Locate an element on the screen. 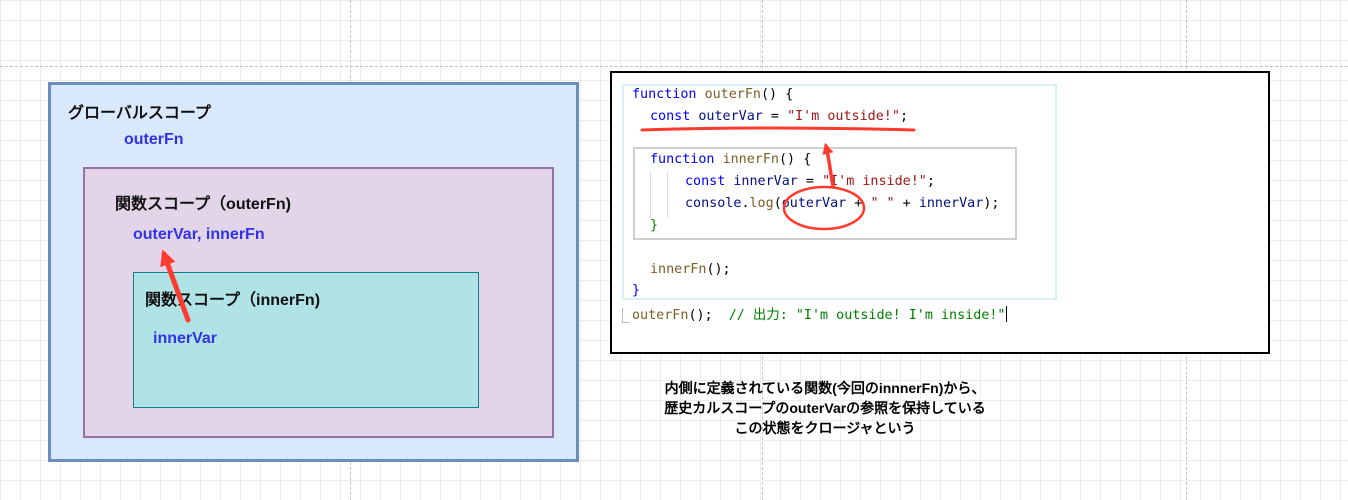 This screenshot has width=1348, height=500. outer-var-underline is located at coordinates (778, 129).